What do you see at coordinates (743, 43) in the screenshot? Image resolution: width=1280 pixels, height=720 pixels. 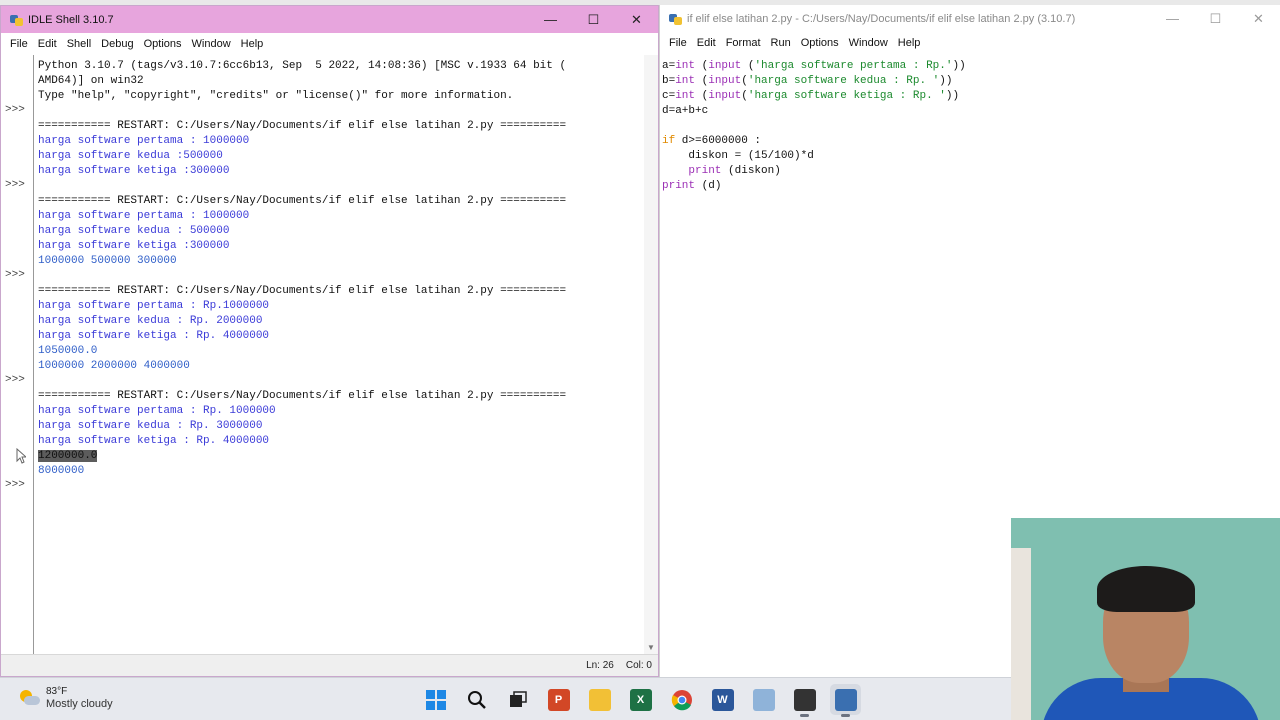 I see `editor-menu-format: Format` at bounding box center [743, 43].